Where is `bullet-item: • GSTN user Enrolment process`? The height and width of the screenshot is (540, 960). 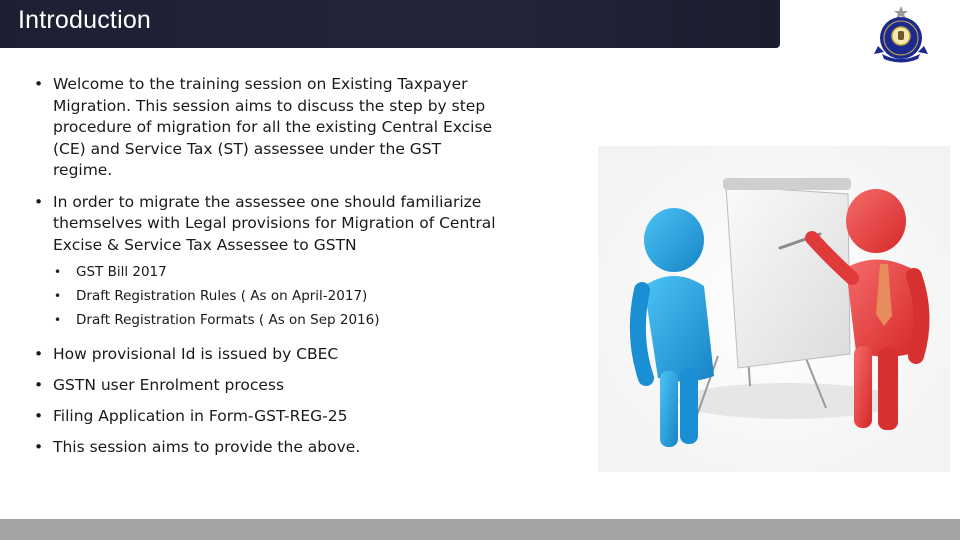
bullet-item: • GSTN user Enrolment process is located at coordinates (269, 385).